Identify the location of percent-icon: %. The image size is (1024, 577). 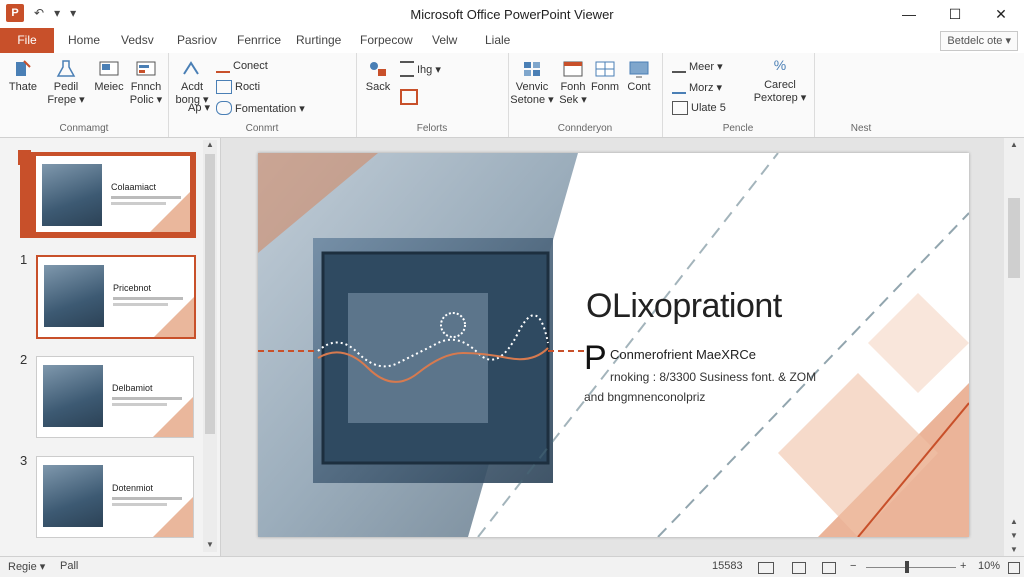
(780, 65).